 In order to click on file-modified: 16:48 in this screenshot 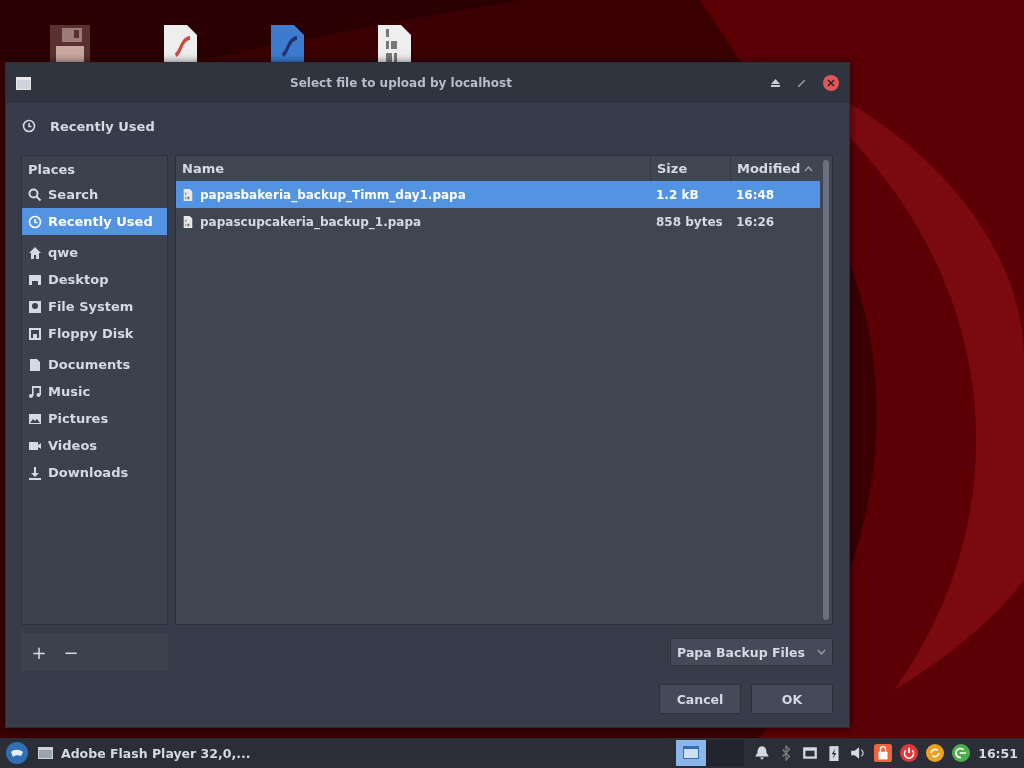, I will do `click(755, 194)`.